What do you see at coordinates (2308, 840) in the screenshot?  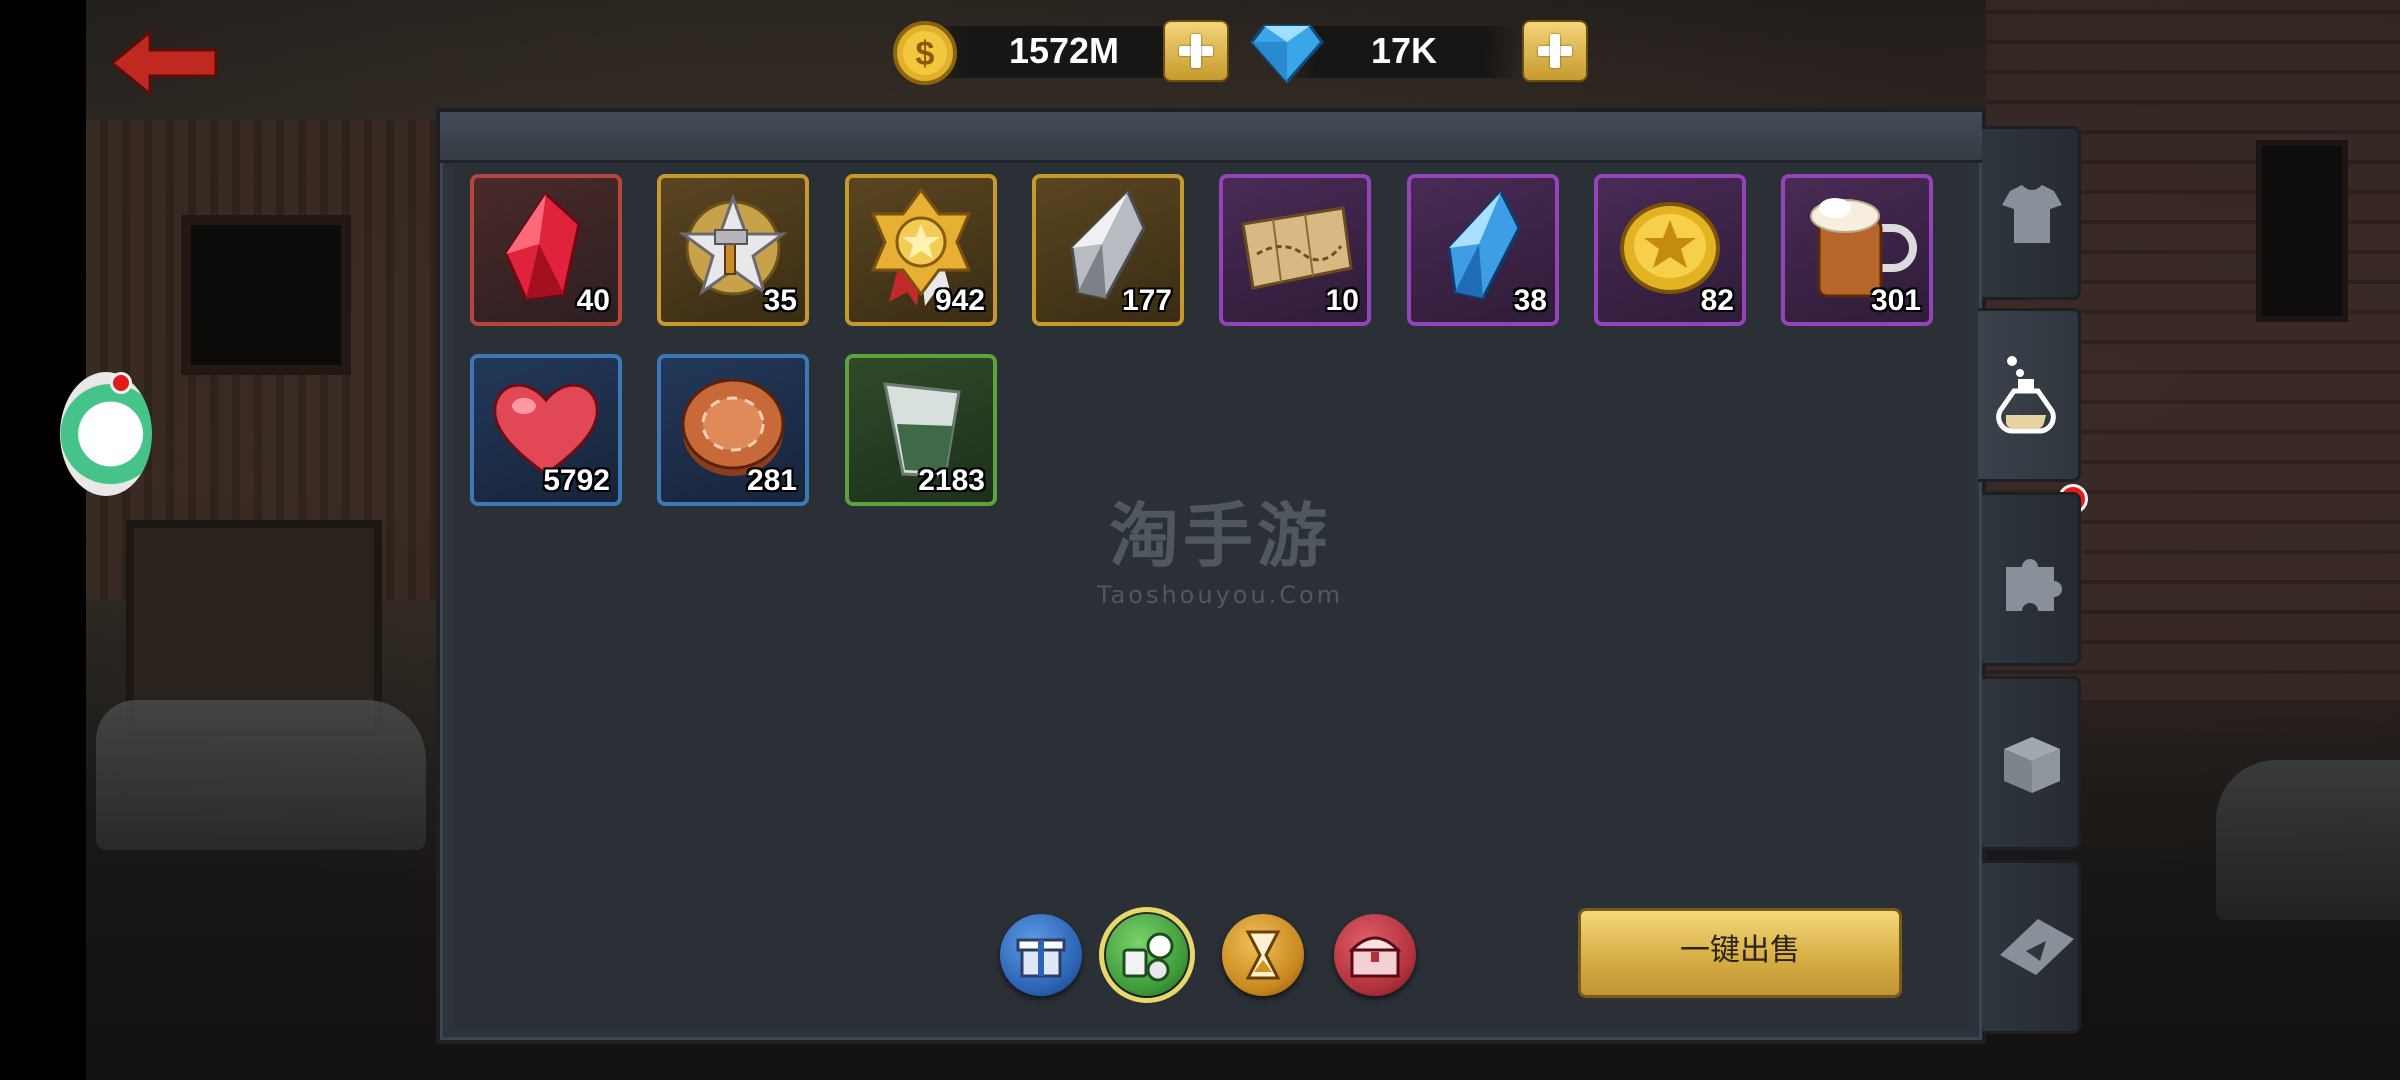 I see `background-car-right` at bounding box center [2308, 840].